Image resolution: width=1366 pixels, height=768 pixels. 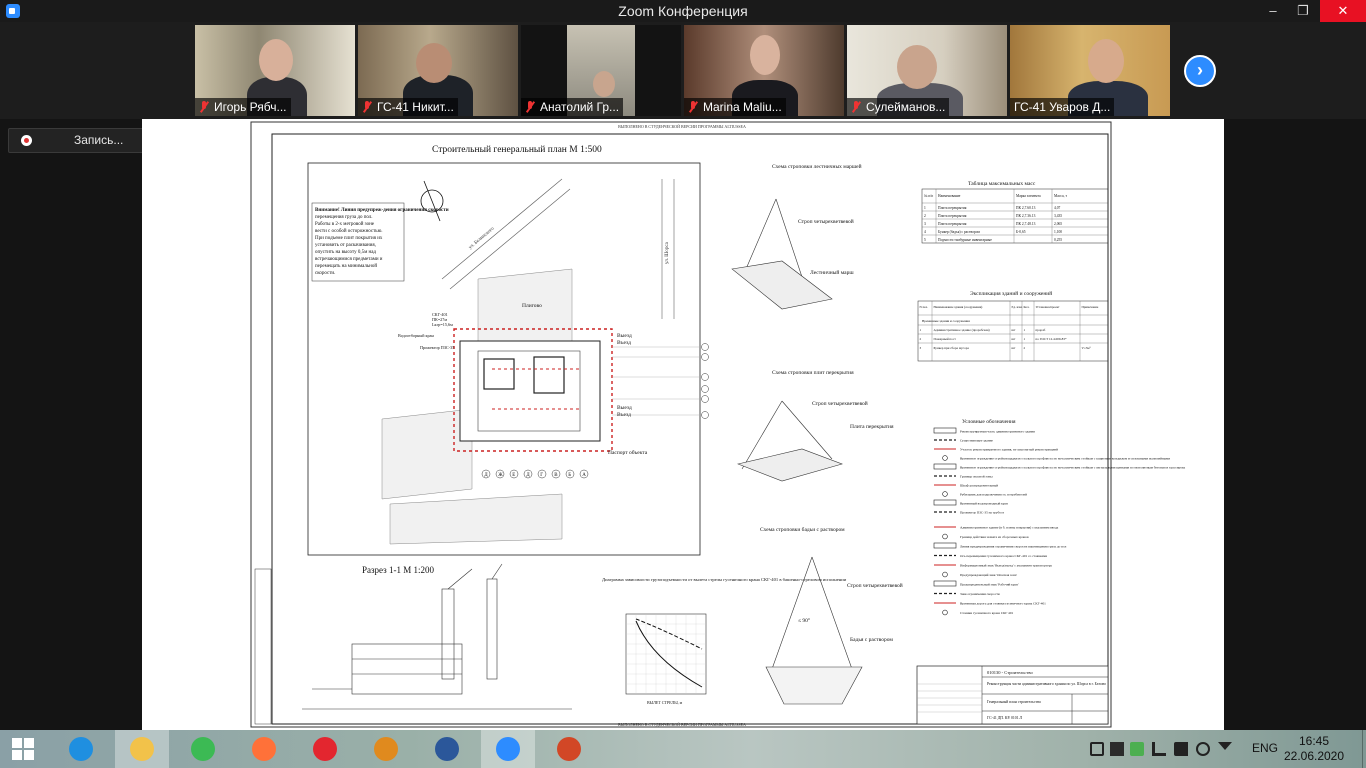 What do you see at coordinates (1014, 339) in the screenshot?
I see `buildings-table-cell: шт` at bounding box center [1014, 339].